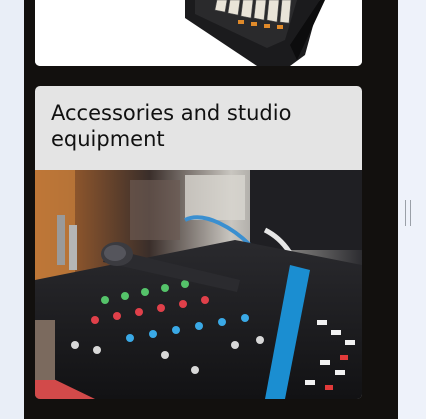  I want to click on left-gutter, so click(12, 209).